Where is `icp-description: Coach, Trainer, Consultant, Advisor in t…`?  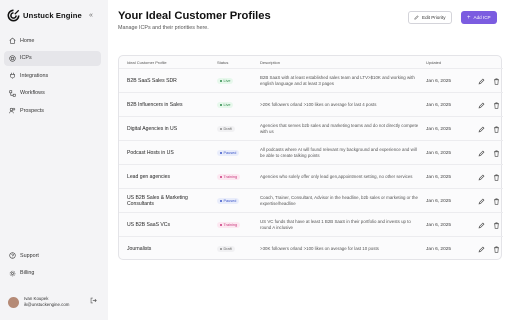
icp-description: Coach, Trainer, Consultant, Advisor in t… is located at coordinates (339, 200).